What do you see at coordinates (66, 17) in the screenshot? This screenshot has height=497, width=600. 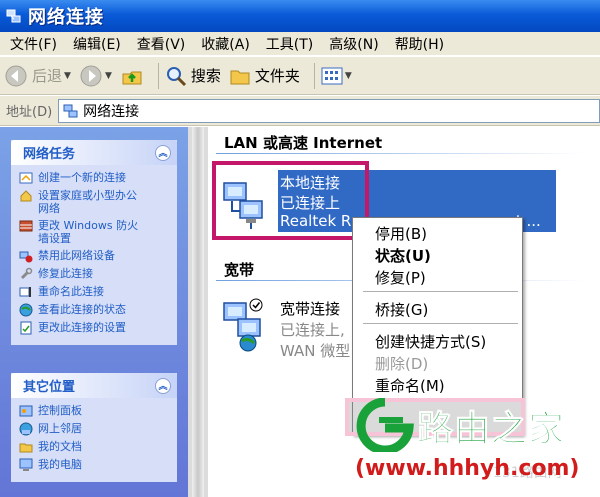 I see `window-title: 网络连接` at bounding box center [66, 17].